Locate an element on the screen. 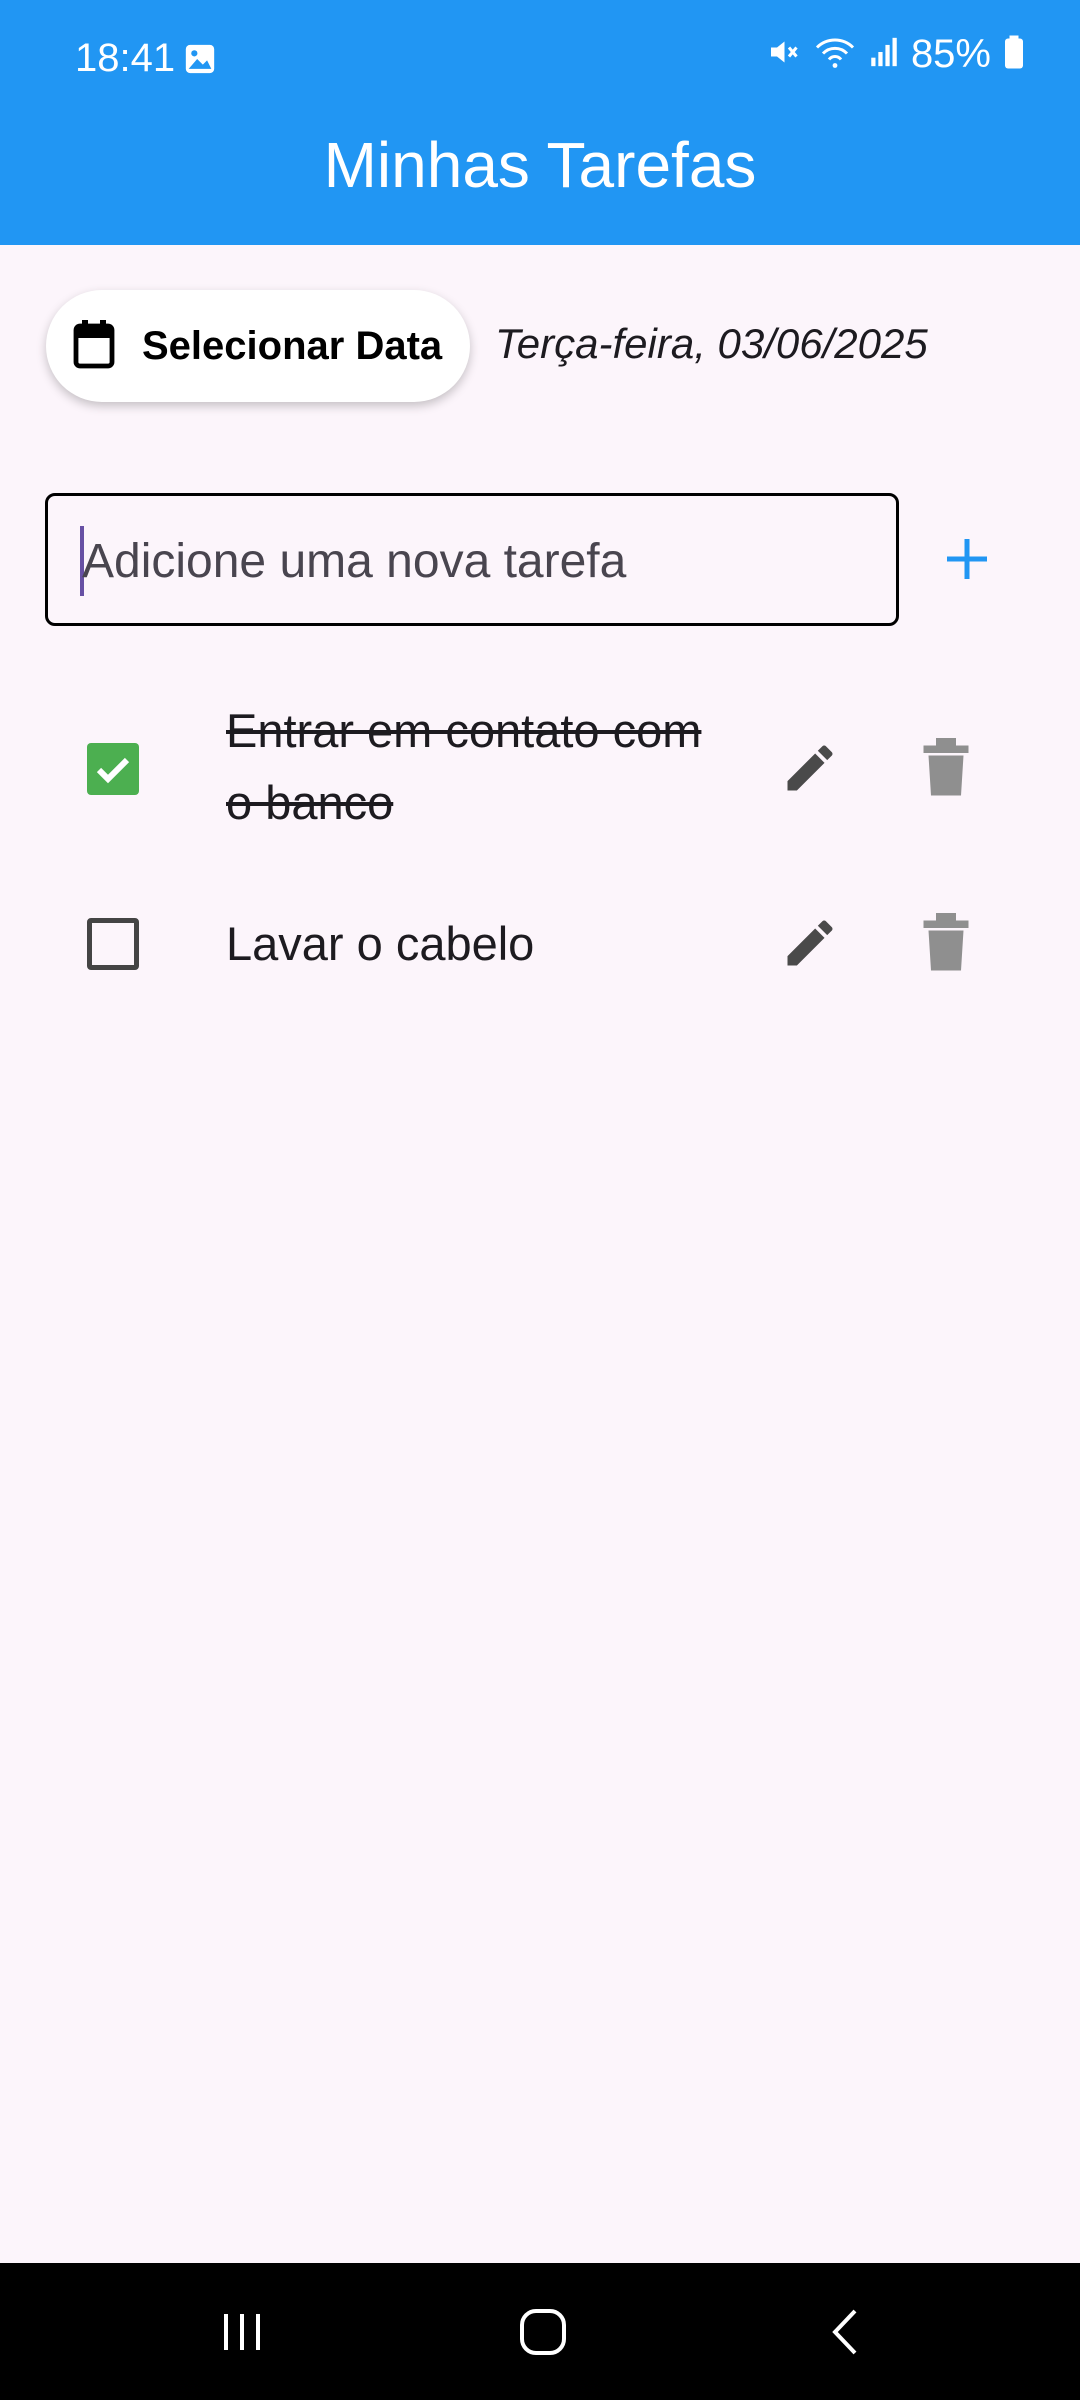 The height and width of the screenshot is (2400, 1080). task-row: Lavar o cabelo is located at coordinates (540, 965).